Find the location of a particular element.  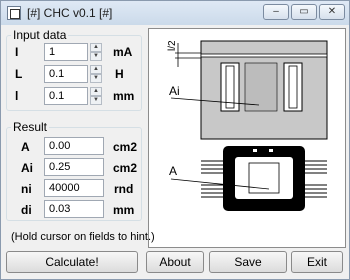

current-field: 1 is located at coordinates (66, 52).